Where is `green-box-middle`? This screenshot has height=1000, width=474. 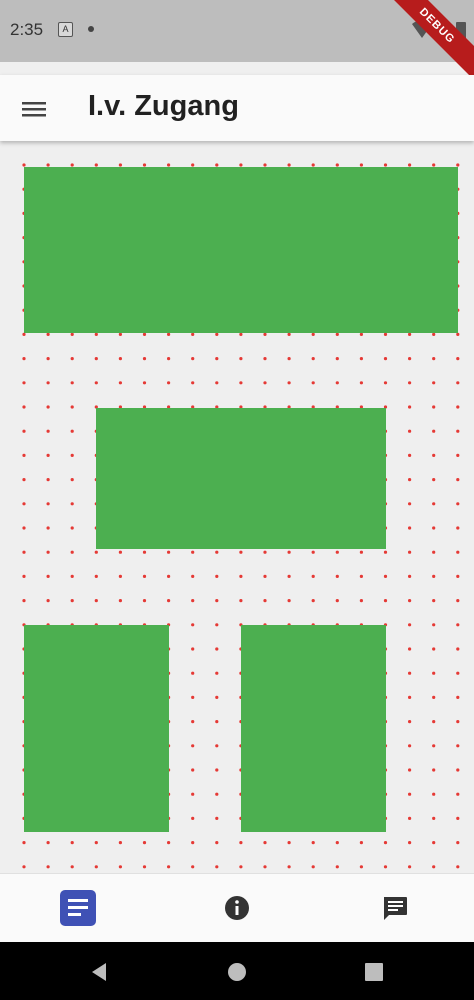
green-box-middle is located at coordinates (241, 478).